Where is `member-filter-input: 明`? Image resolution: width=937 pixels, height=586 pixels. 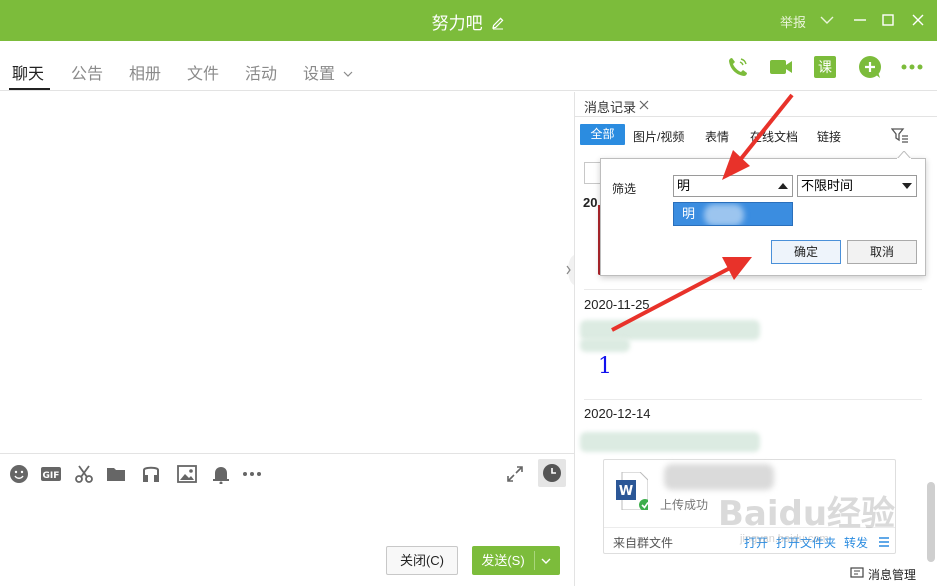
member-filter-input: 明 is located at coordinates (733, 186).